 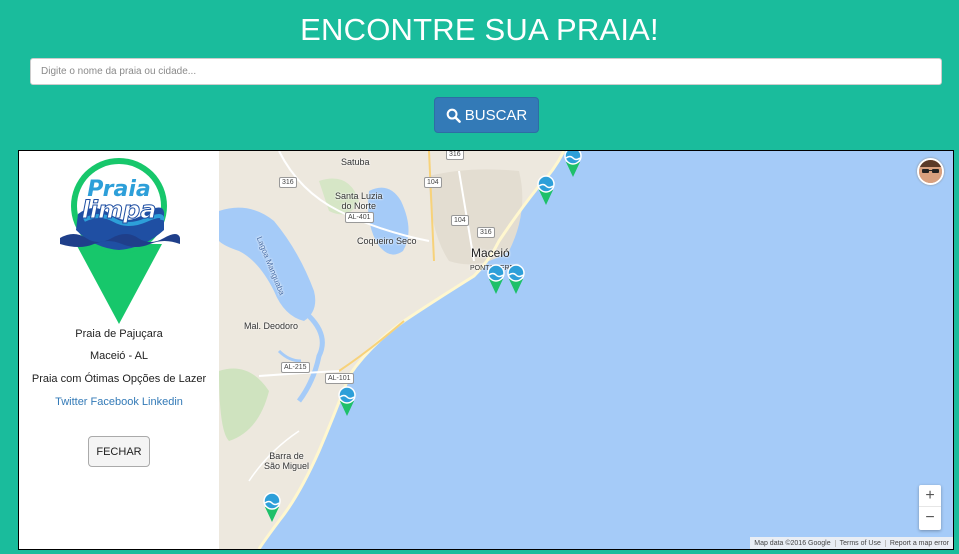 What do you see at coordinates (339, 378) in the screenshot?
I see `road-badge: AL-101` at bounding box center [339, 378].